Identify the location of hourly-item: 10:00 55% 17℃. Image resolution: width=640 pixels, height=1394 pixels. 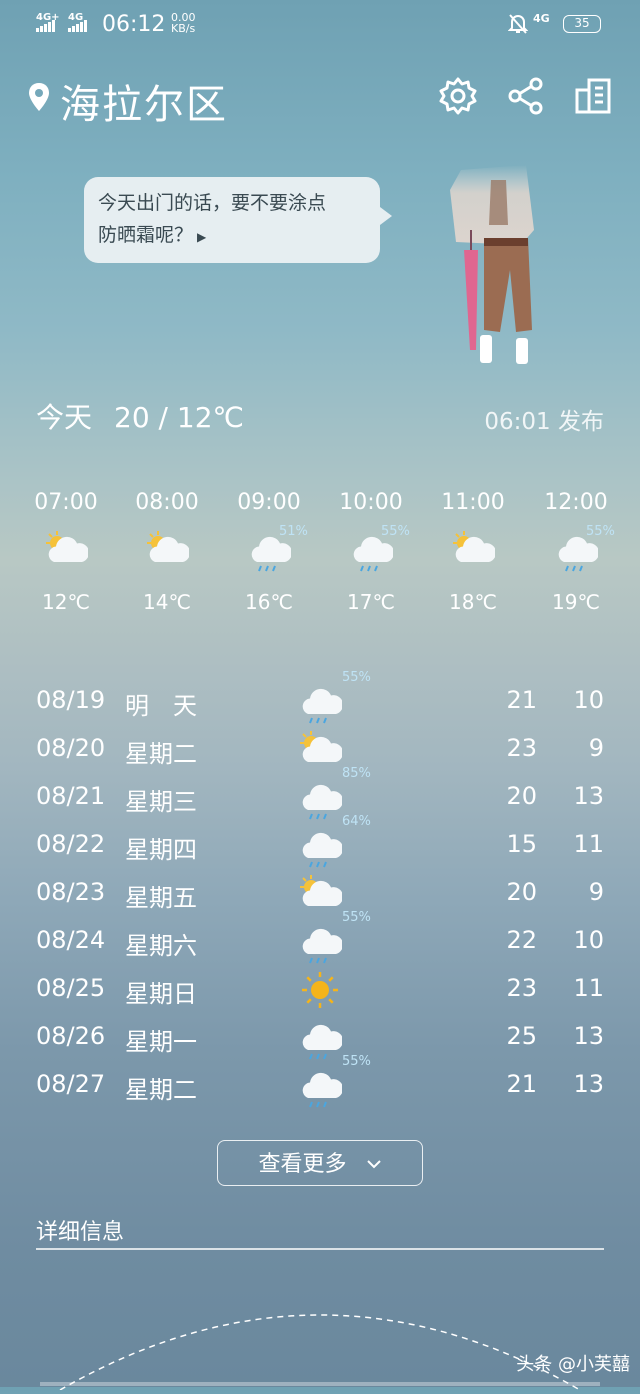
(371, 552).